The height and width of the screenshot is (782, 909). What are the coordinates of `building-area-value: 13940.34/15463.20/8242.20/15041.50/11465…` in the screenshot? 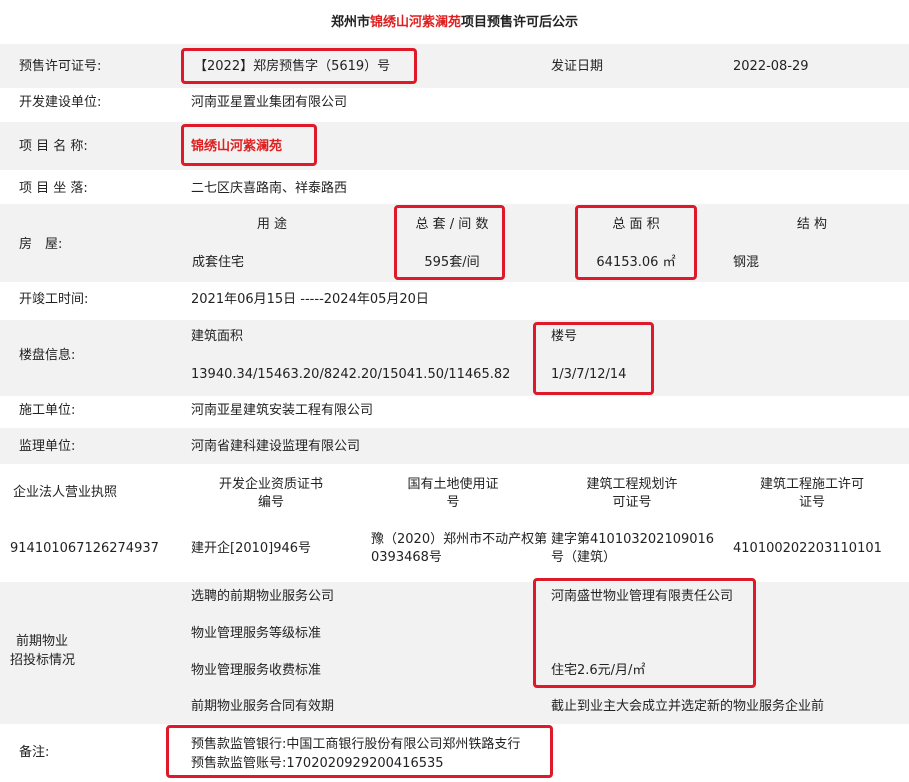 It's located at (351, 374).